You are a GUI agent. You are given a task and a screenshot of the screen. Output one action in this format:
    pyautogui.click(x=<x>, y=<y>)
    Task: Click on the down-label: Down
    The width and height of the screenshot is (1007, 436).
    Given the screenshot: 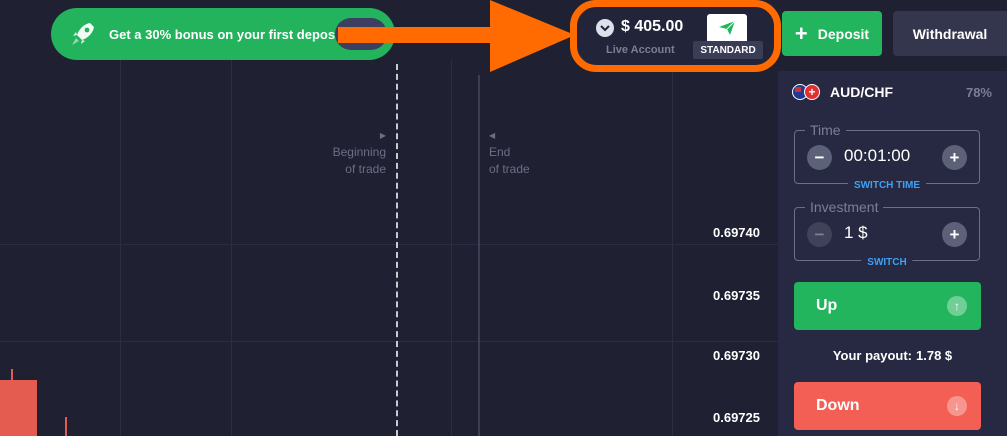 What is the action you would take?
    pyautogui.click(x=838, y=405)
    